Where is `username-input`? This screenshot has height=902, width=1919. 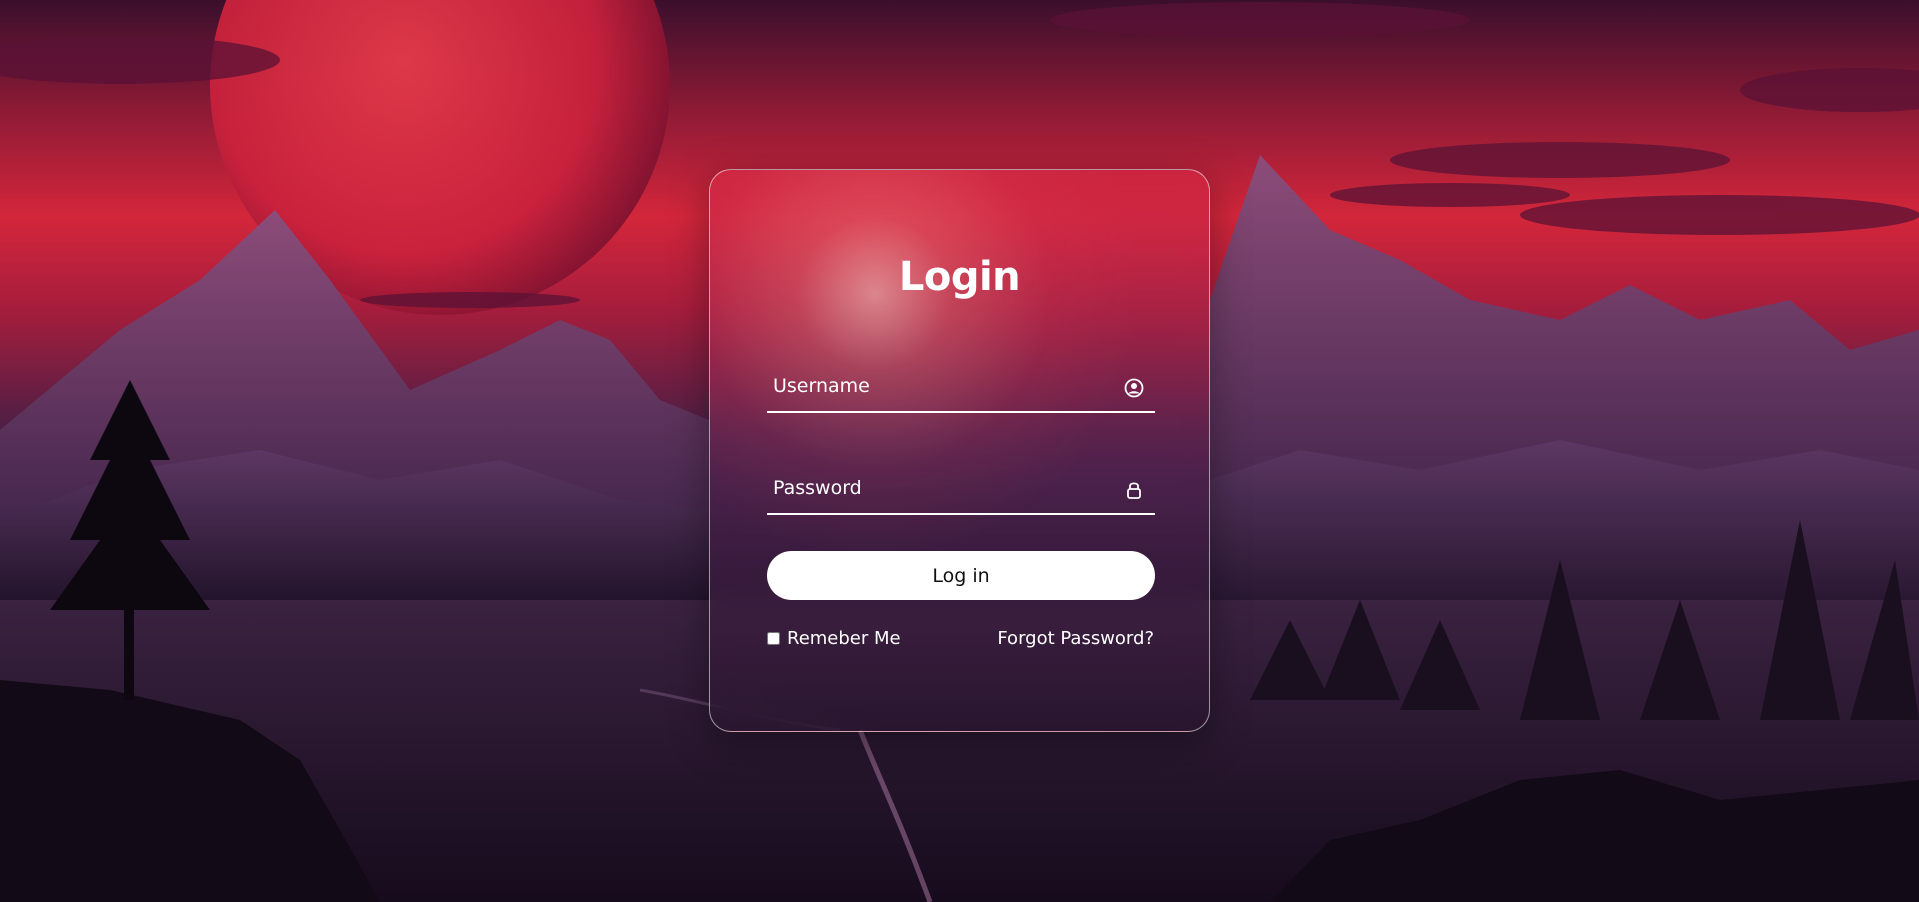
username-input is located at coordinates (937, 386).